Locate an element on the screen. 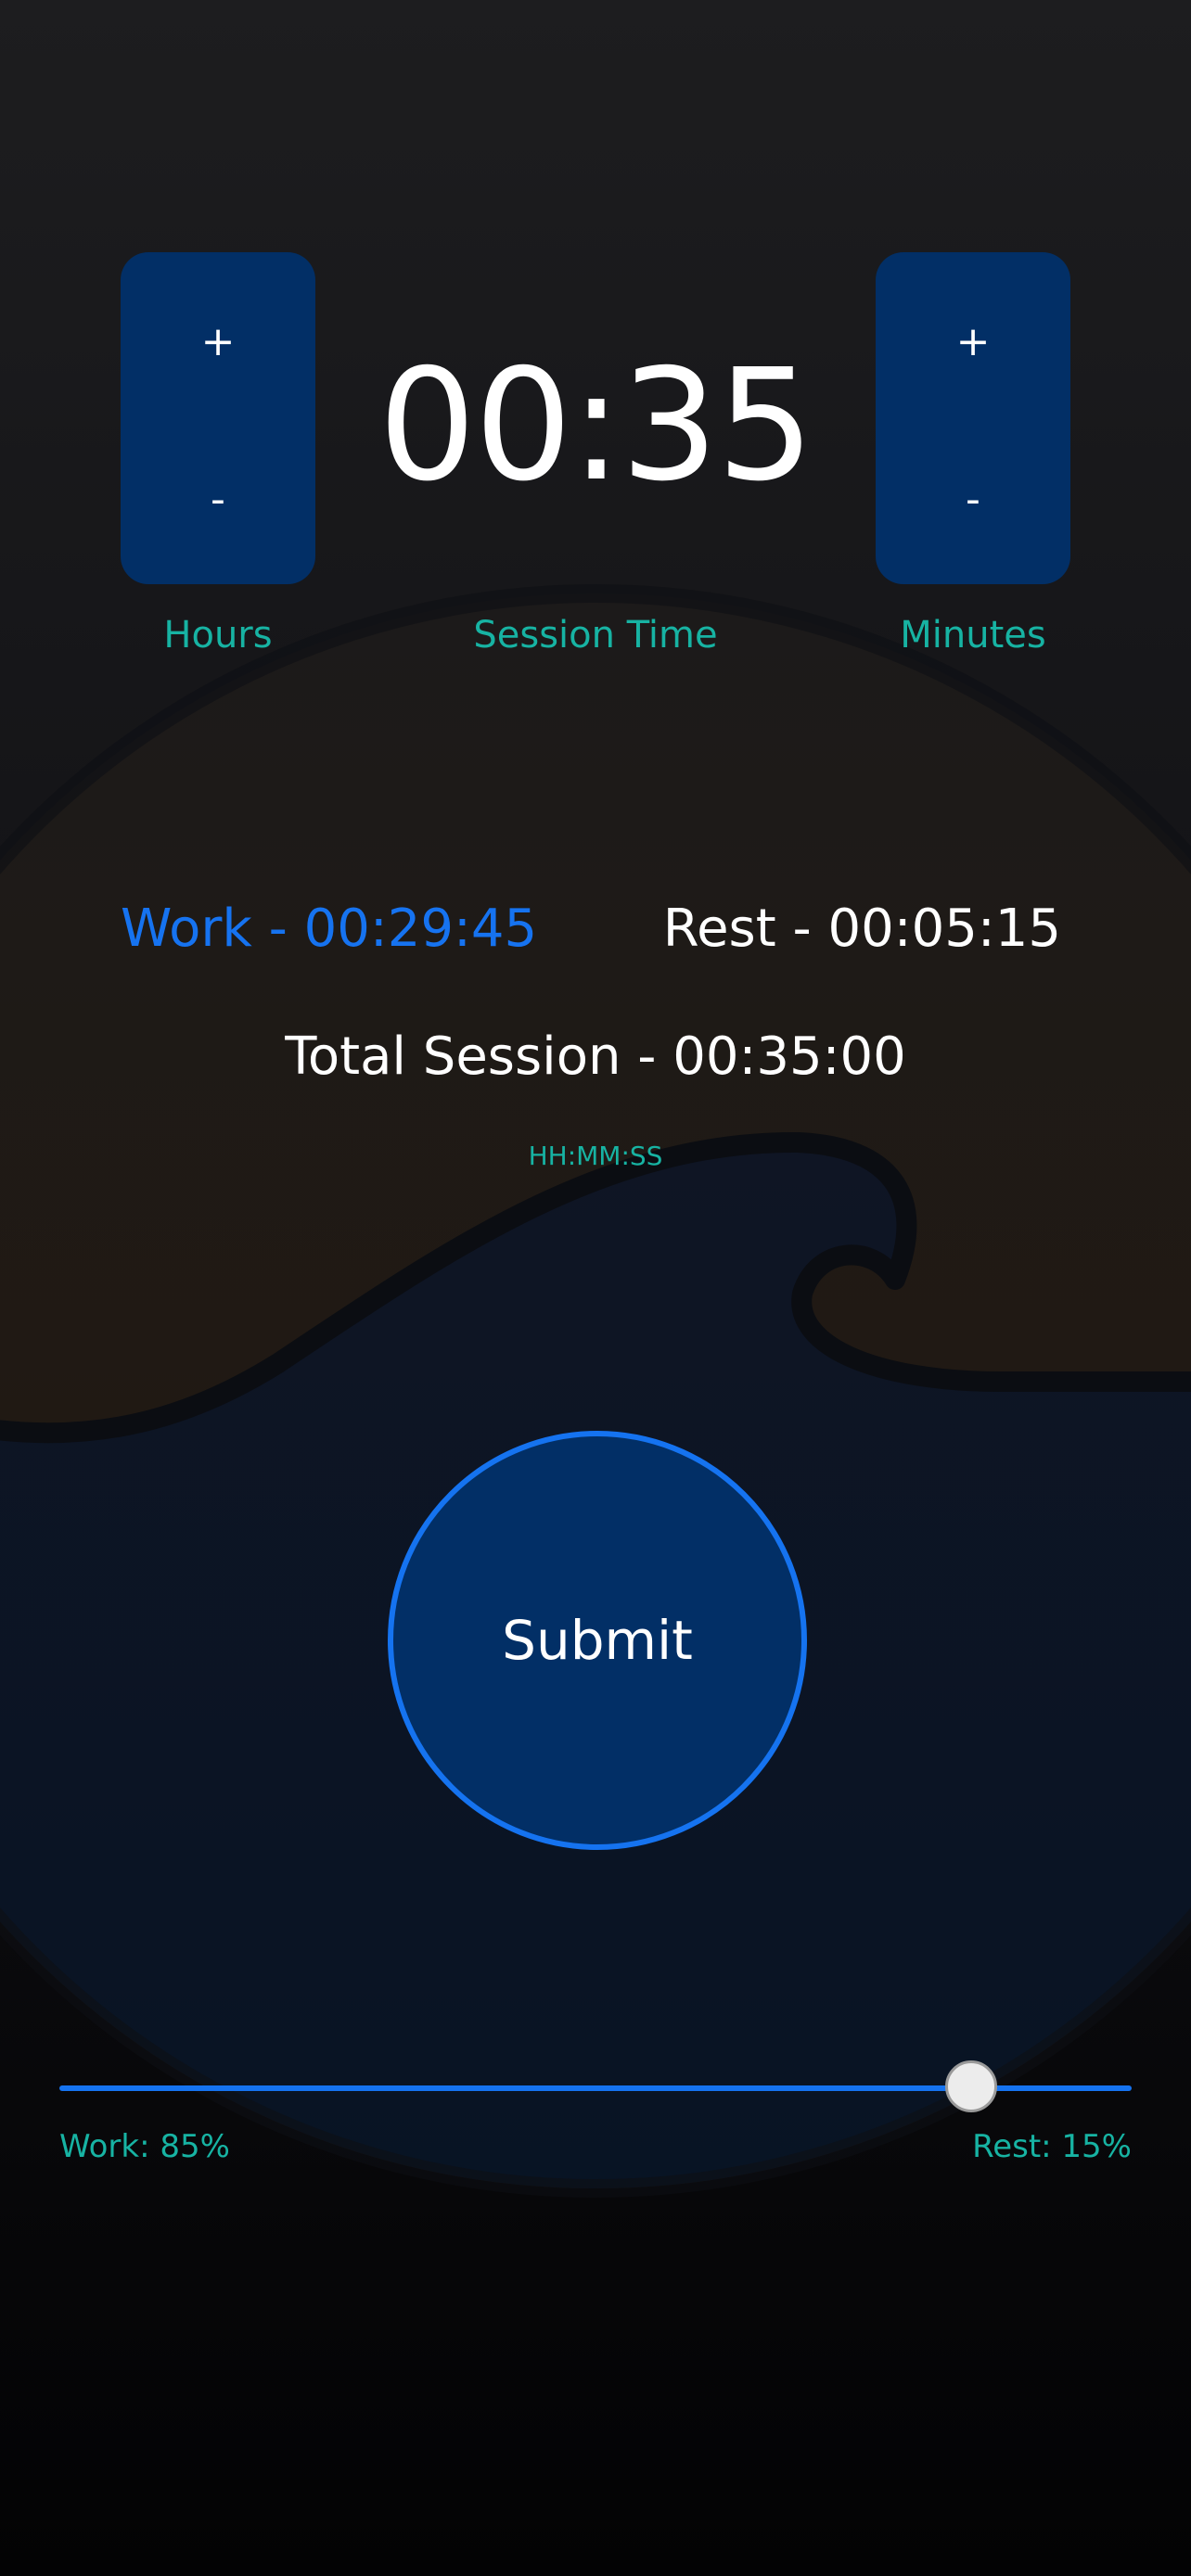  session-time-label: Session Time is located at coordinates (595, 635).